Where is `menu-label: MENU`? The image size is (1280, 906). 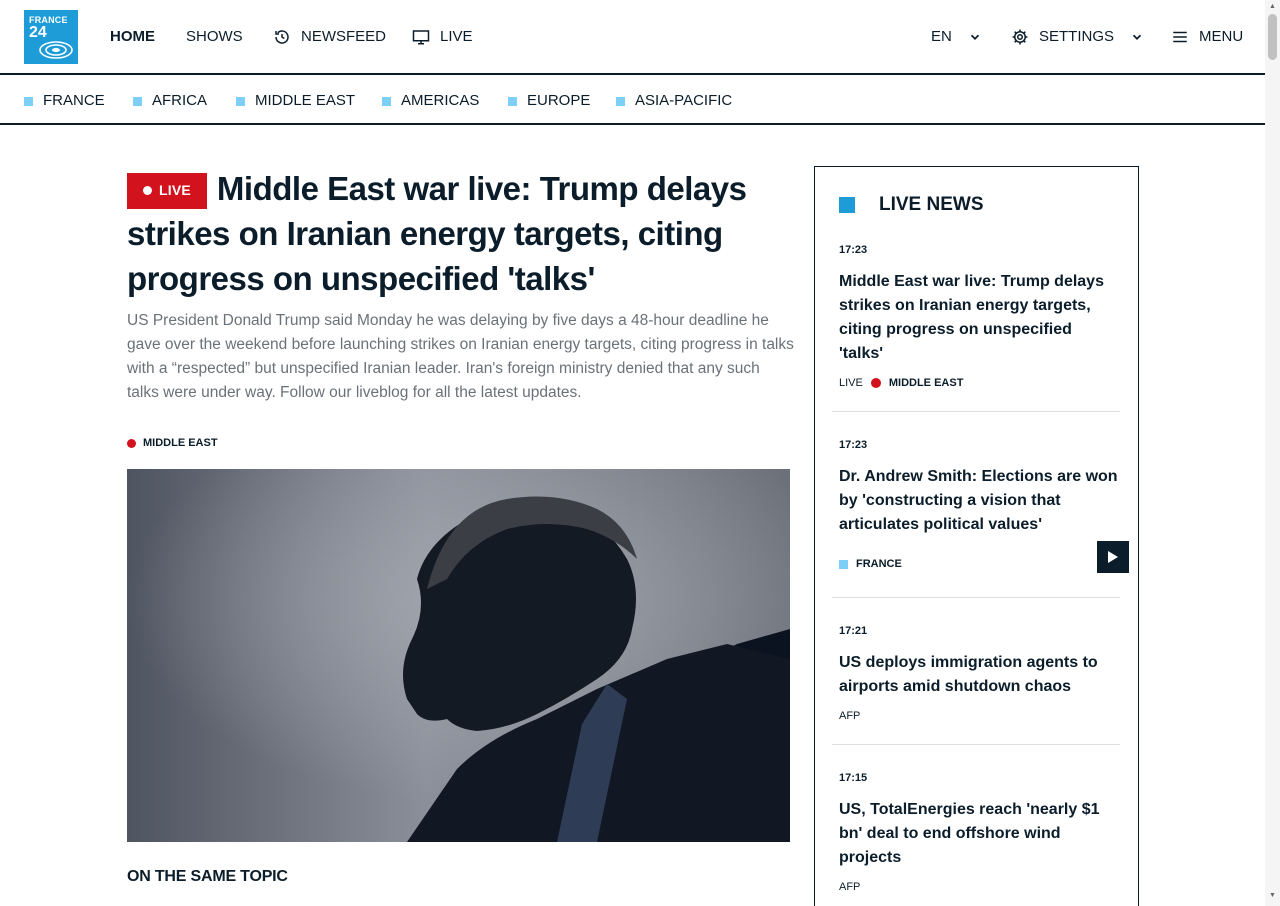 menu-label: MENU is located at coordinates (1221, 36).